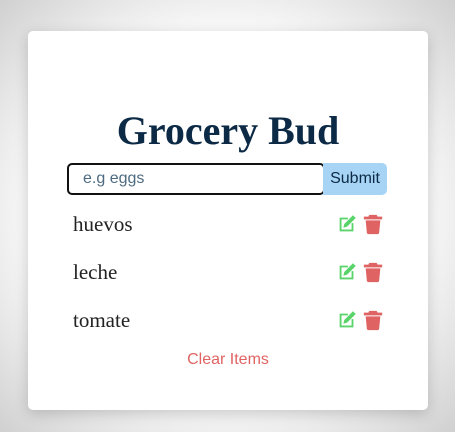 The width and height of the screenshot is (455, 432). I want to click on grocery-form: Submit, so click(228, 179).